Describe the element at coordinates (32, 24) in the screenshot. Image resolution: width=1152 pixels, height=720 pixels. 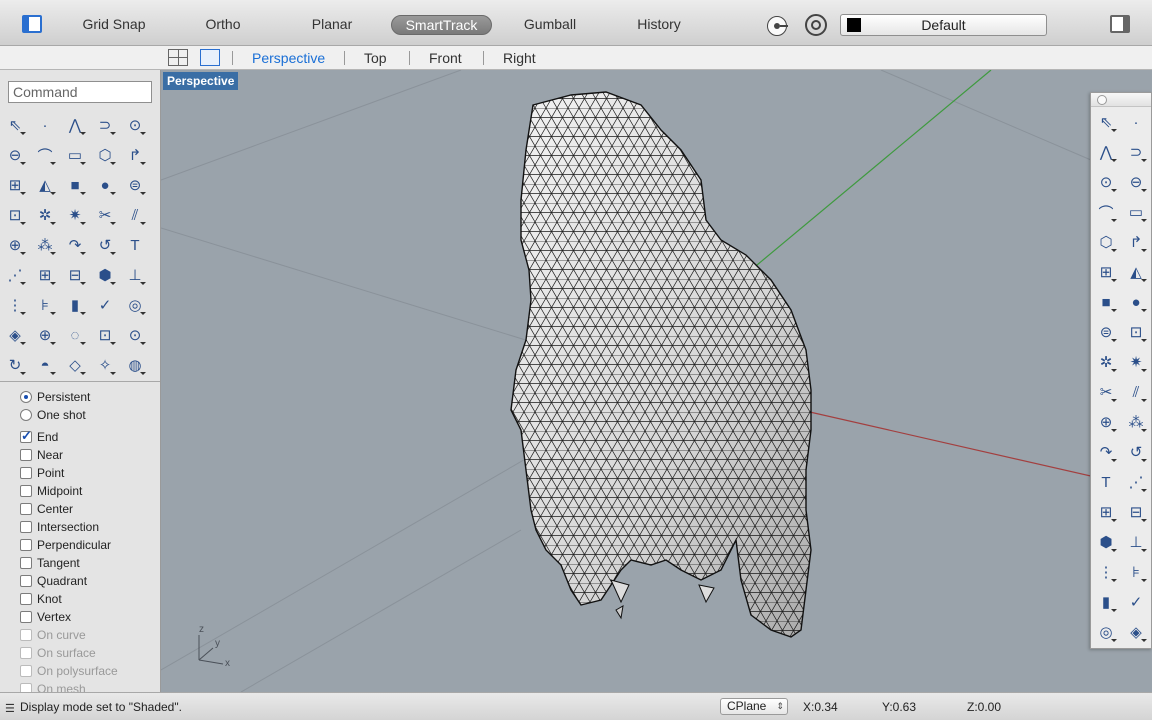
I see `sidebar-toggle-icon` at that location.